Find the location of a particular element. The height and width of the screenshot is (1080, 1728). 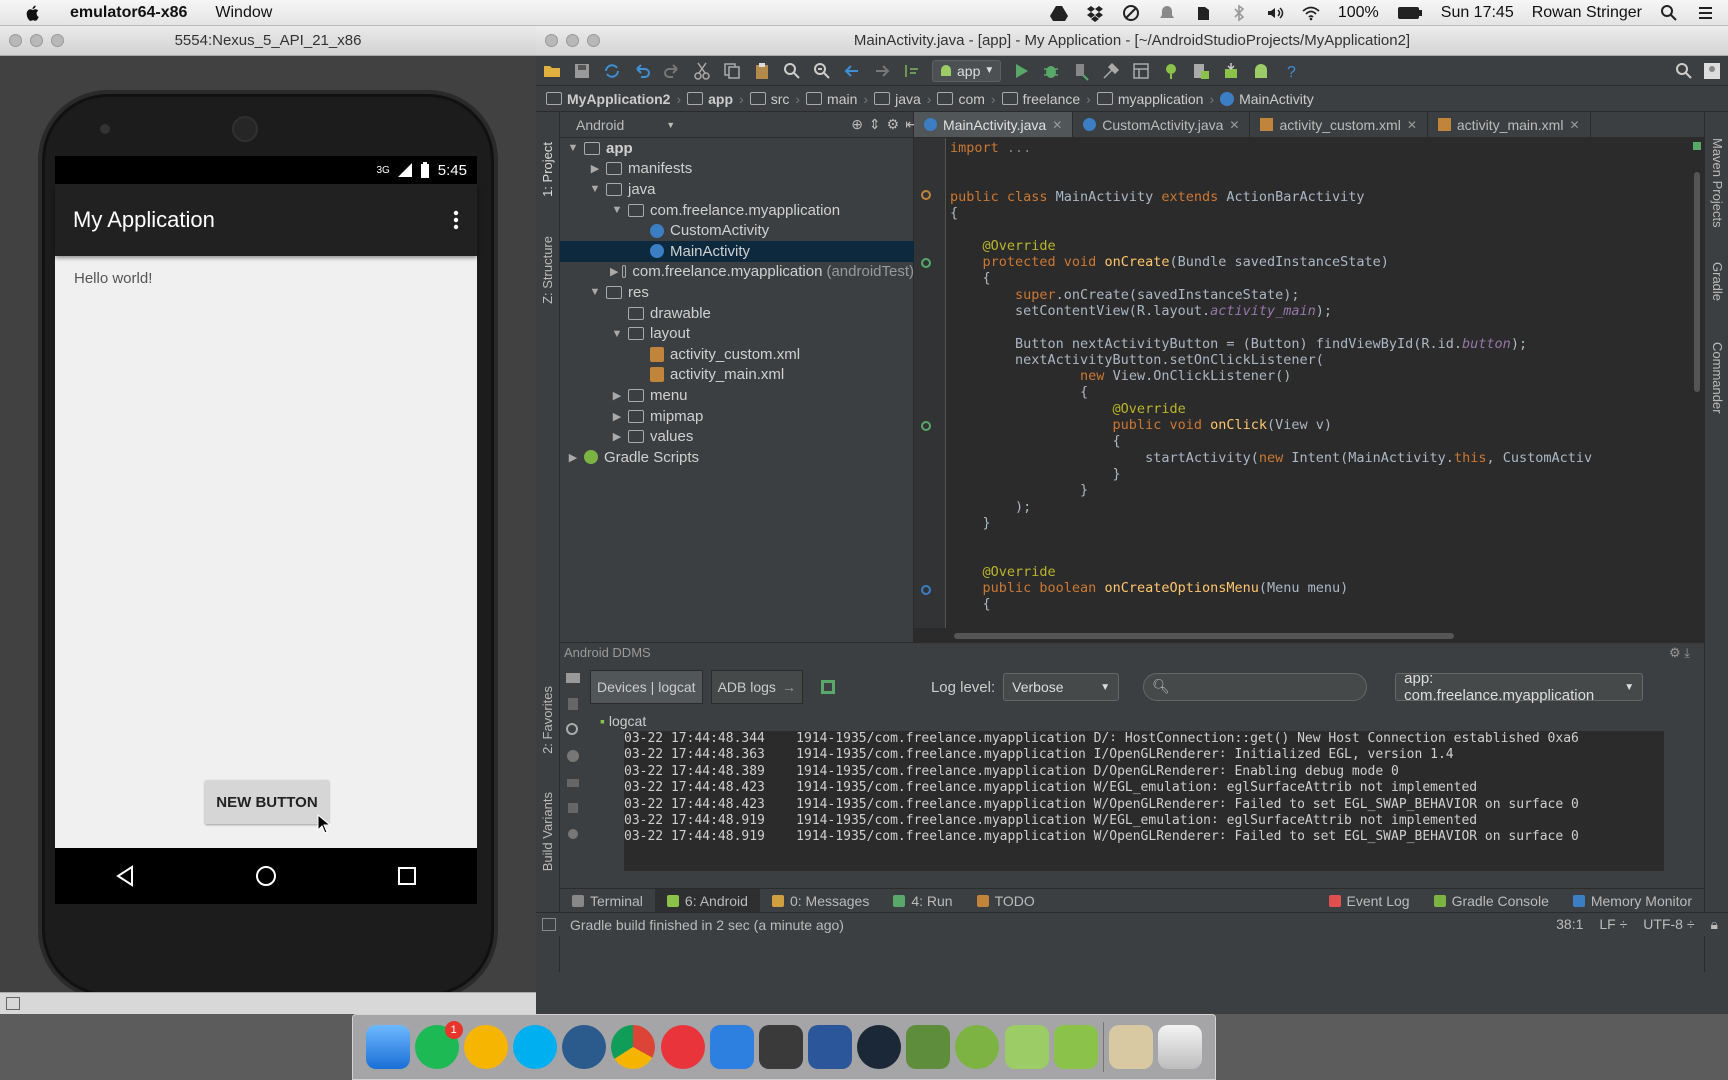

do-not-disturb-icon is located at coordinates (1131, 13).